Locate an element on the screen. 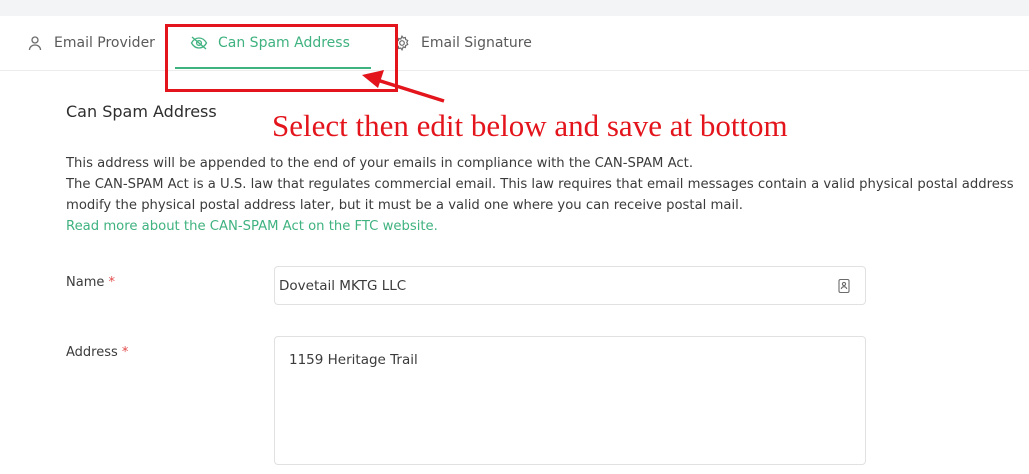 The height and width of the screenshot is (474, 1029). tab-label: Can Spam Address is located at coordinates (284, 43).